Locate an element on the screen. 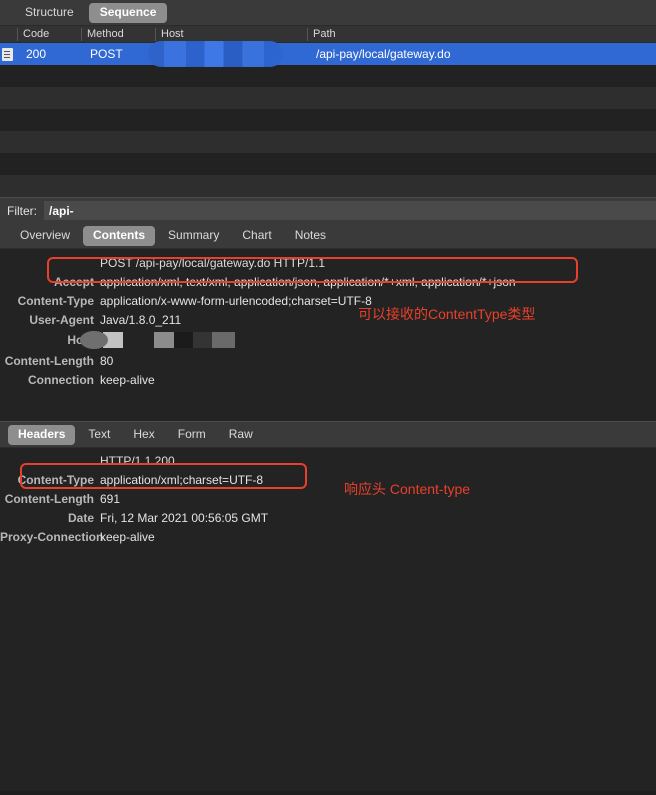 Image resolution: width=656 pixels, height=795 pixels. tab-overview: Overview is located at coordinates (45, 236).